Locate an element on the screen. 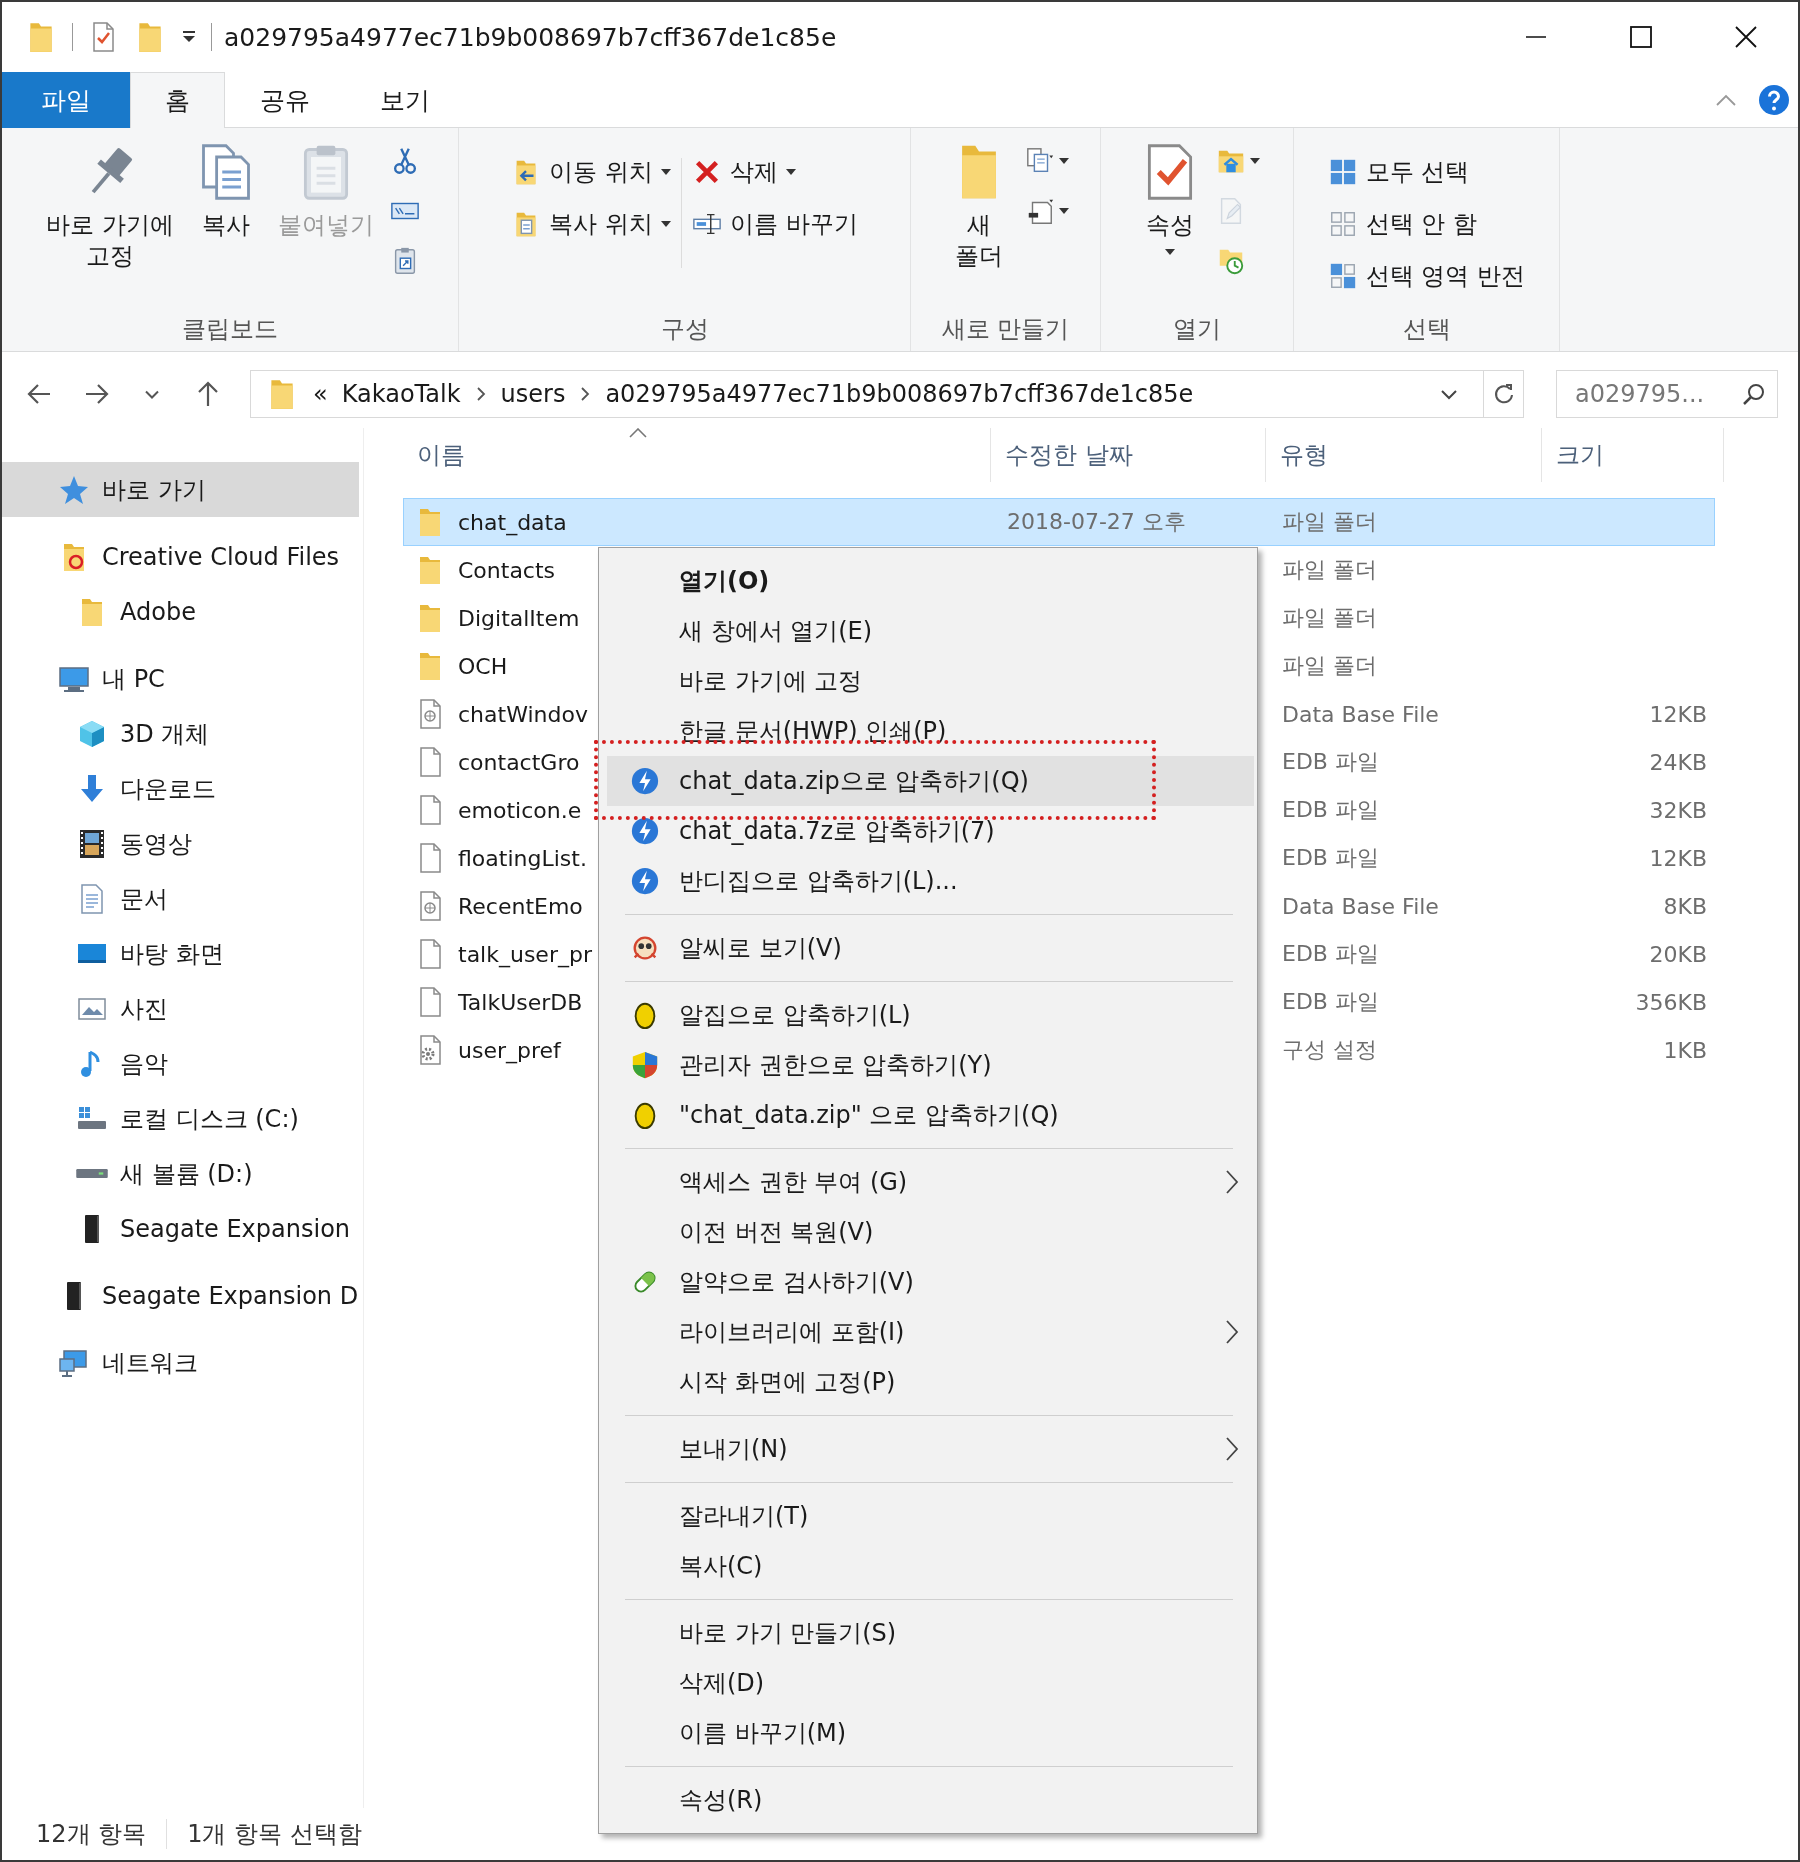  file-size: 24KB is located at coordinates (1678, 762).